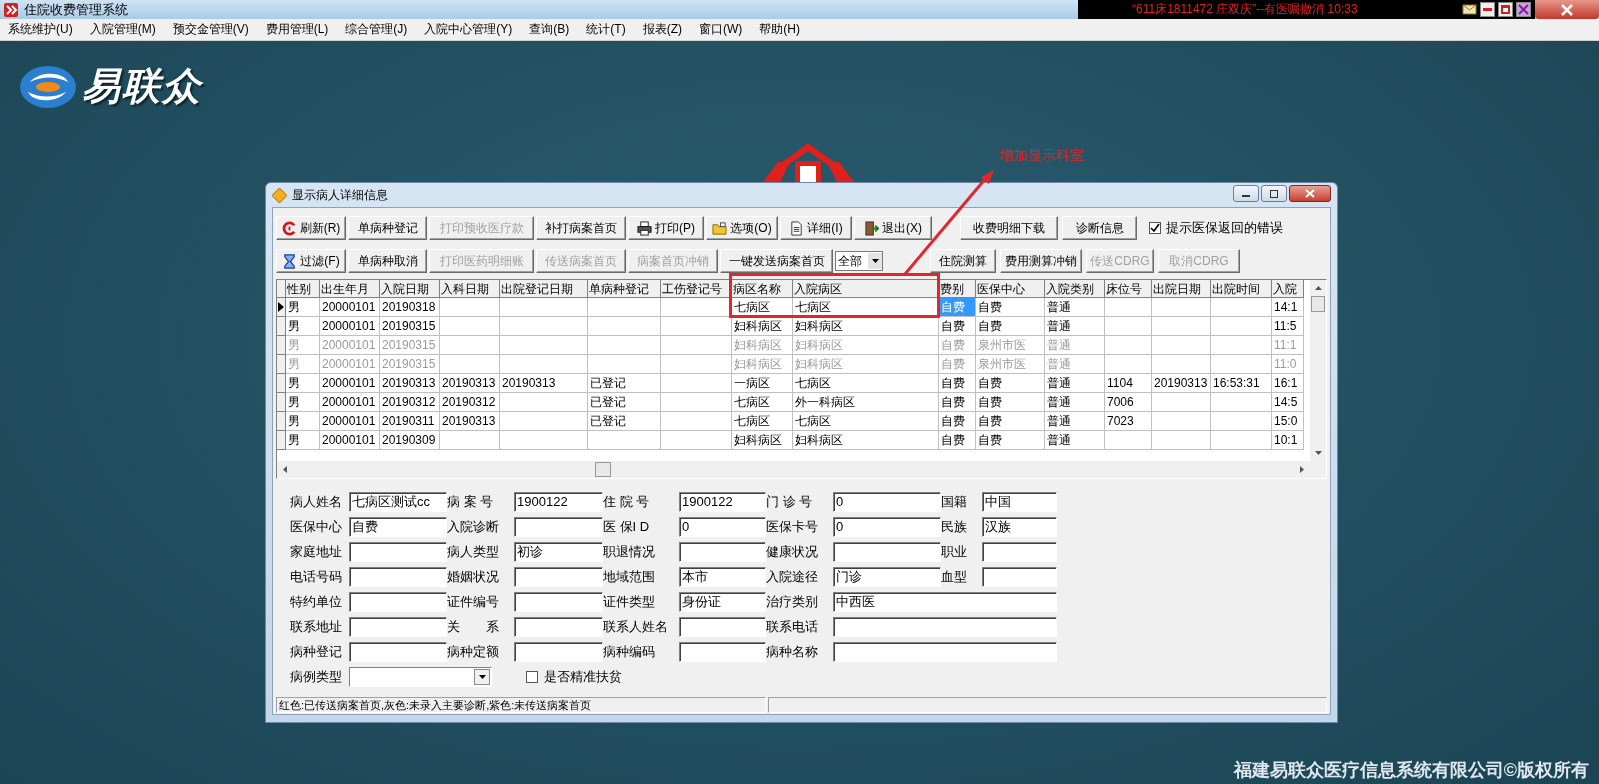 Image resolution: width=1599 pixels, height=784 pixels. What do you see at coordinates (945, 601) in the screenshot?
I see `input-field: 中西医` at bounding box center [945, 601].